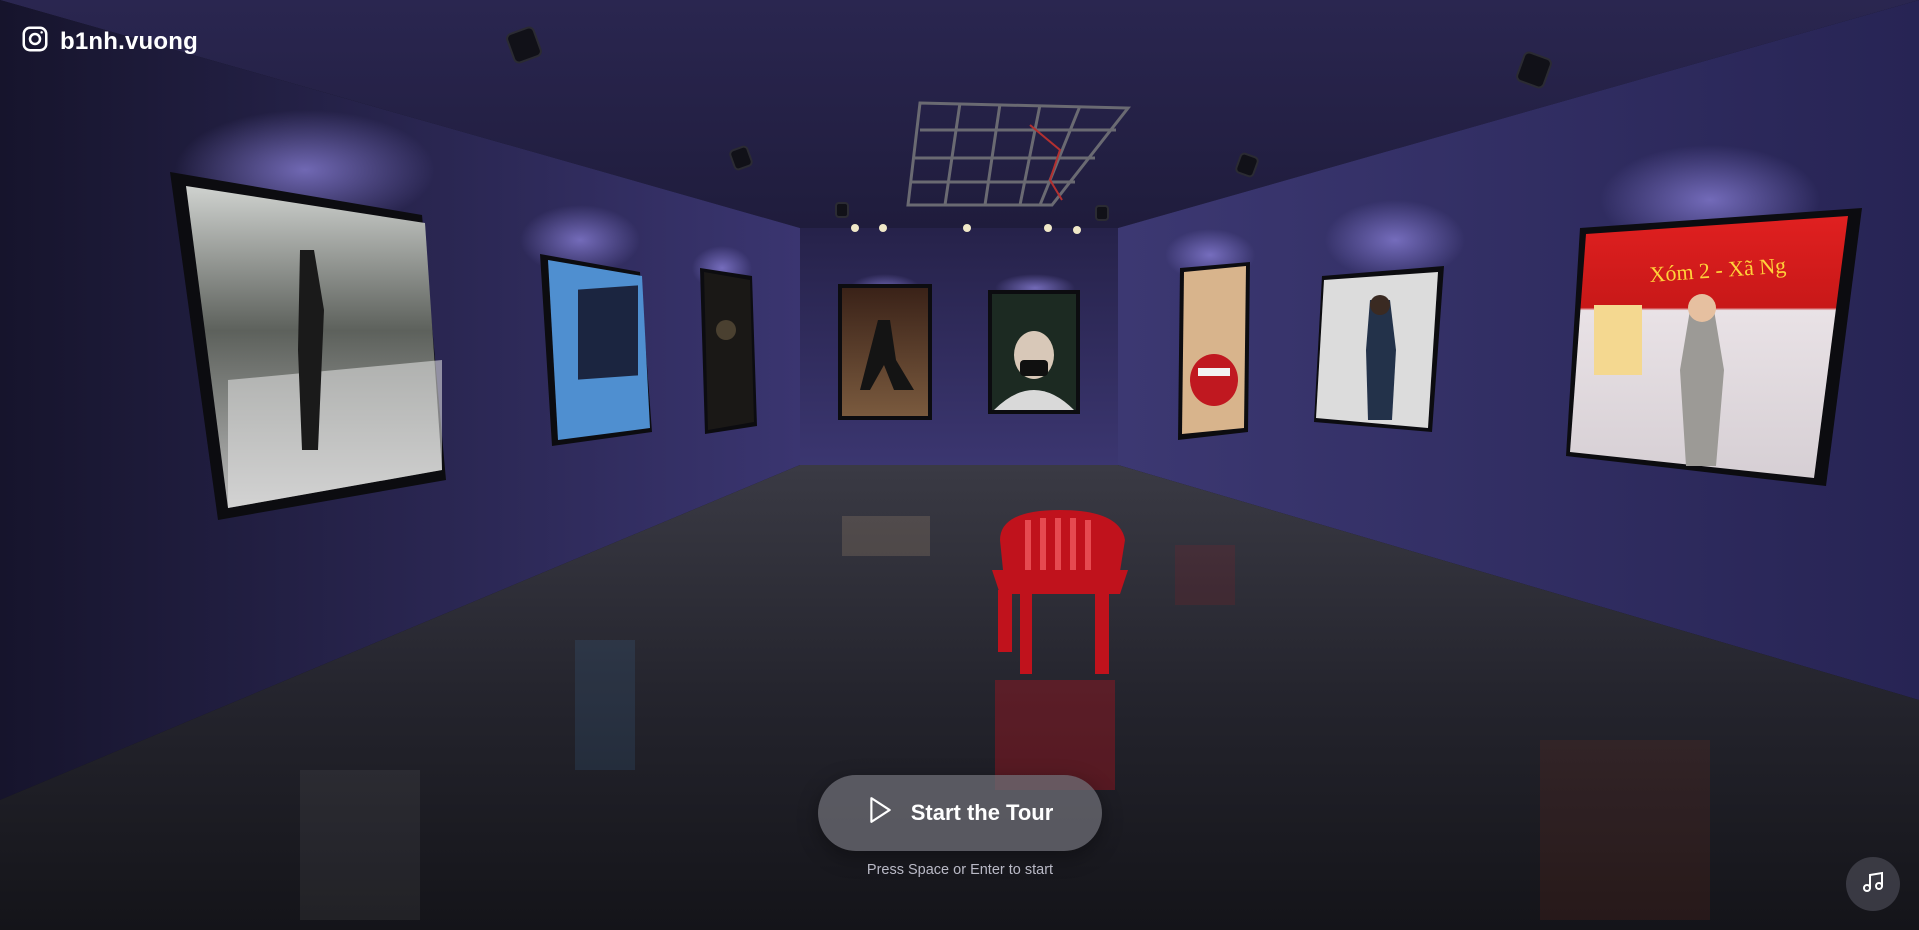  What do you see at coordinates (960, 870) in the screenshot?
I see `start-hint: Press Space or Enter to start` at bounding box center [960, 870].